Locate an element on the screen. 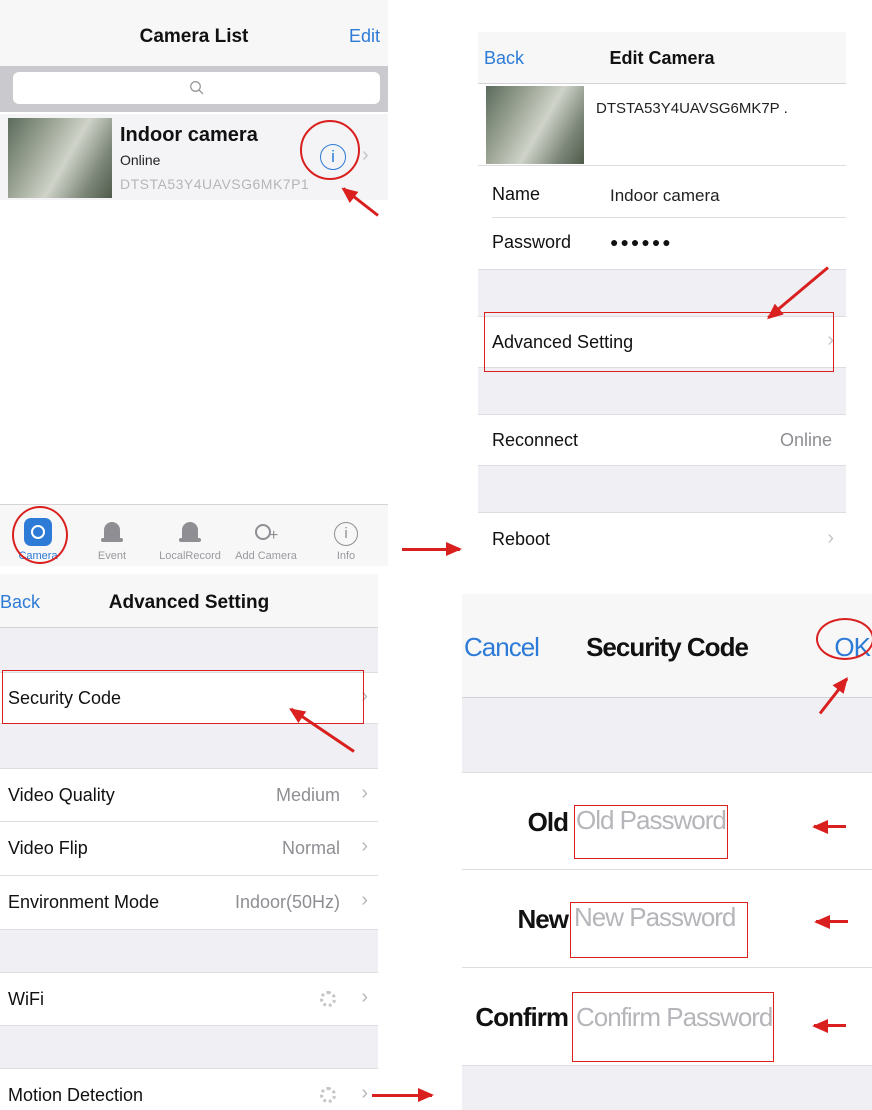 The height and width of the screenshot is (1110, 872). camera-list-navbar: Camera List Edit is located at coordinates (194, 33).